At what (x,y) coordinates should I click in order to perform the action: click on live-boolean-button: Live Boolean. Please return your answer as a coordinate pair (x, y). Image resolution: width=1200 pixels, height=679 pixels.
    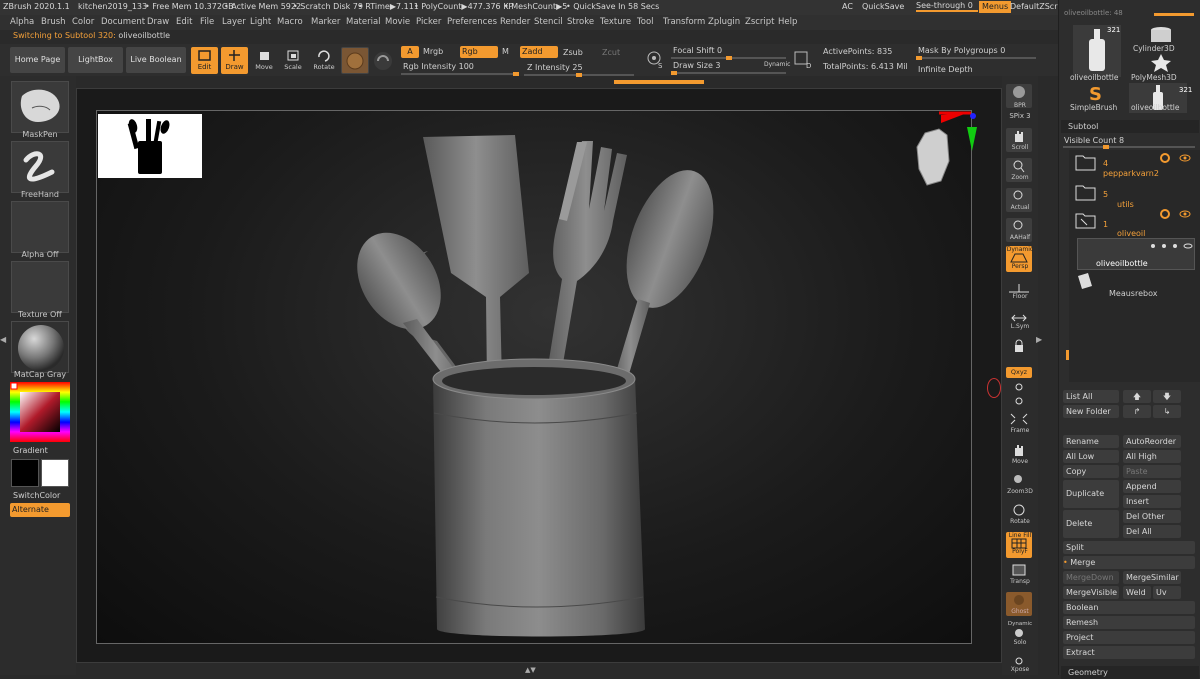
    Looking at the image, I should click on (156, 60).